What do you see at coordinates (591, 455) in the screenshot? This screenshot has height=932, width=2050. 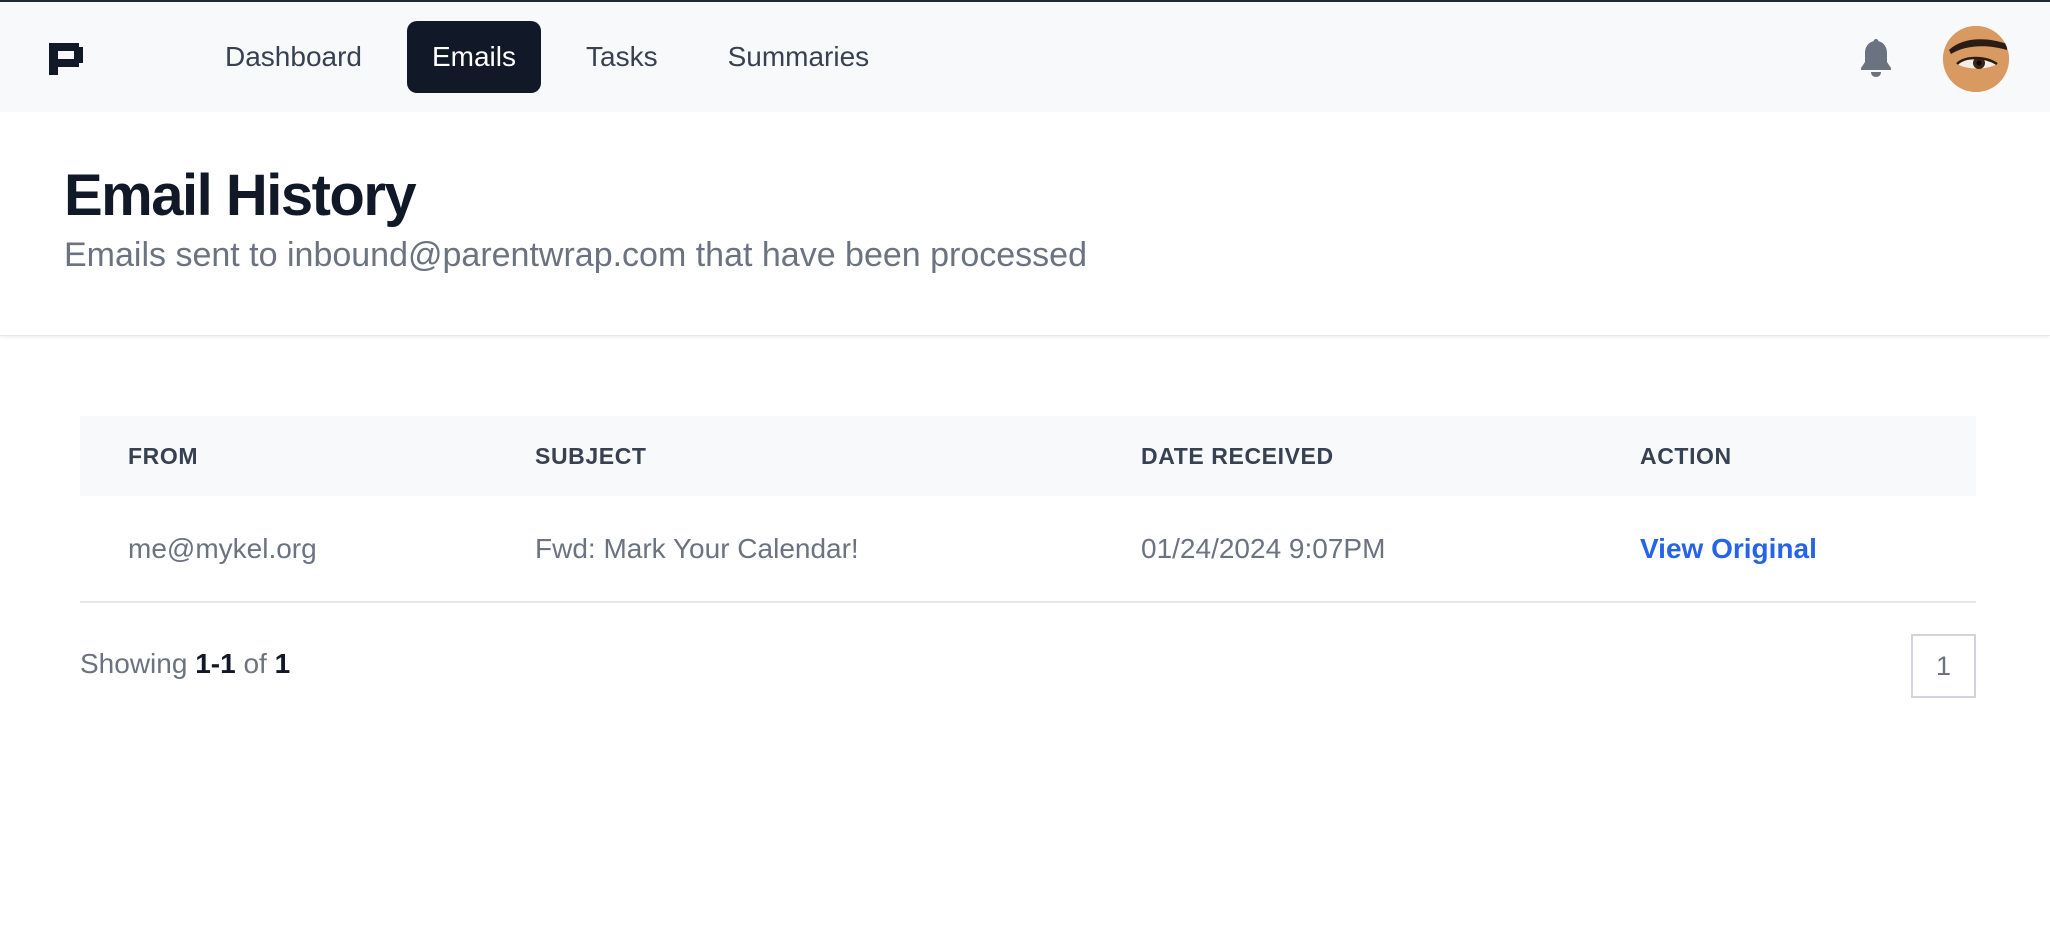 I see `column-header-subject: SUBJECT` at bounding box center [591, 455].